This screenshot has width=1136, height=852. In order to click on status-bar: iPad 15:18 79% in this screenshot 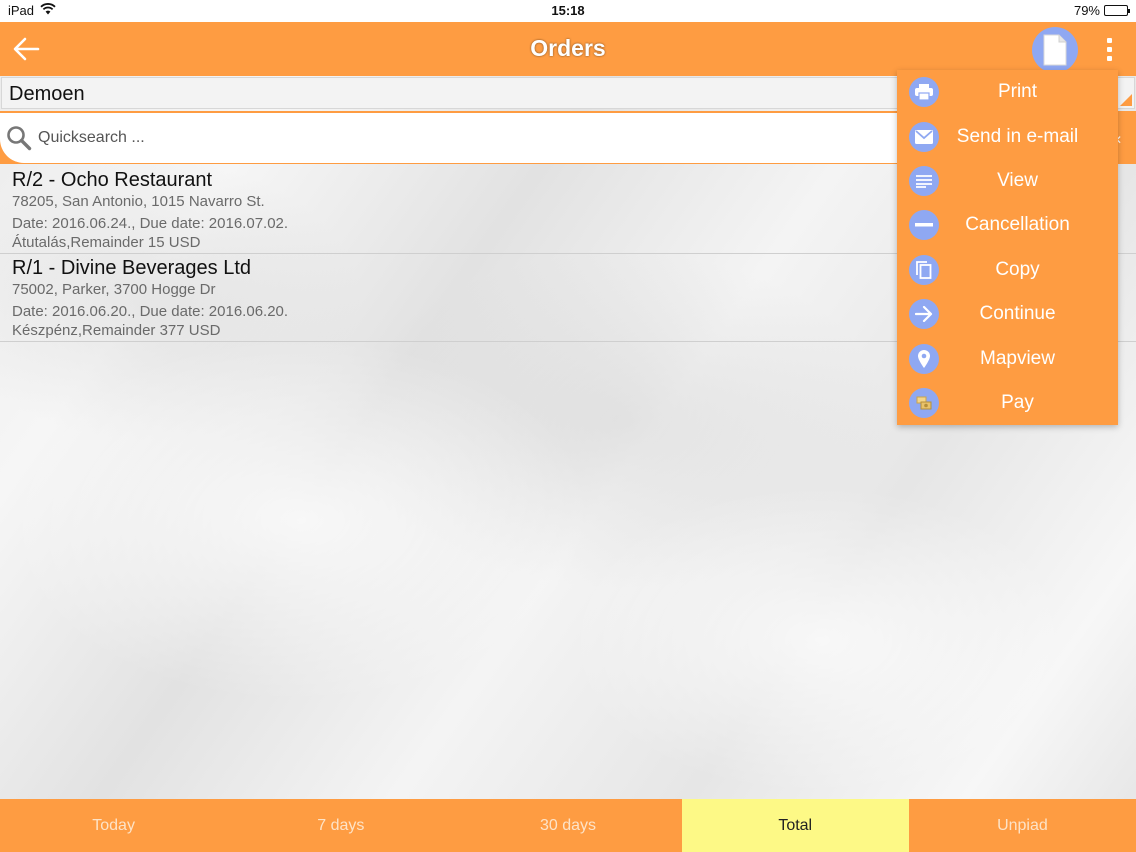, I will do `click(568, 11)`.